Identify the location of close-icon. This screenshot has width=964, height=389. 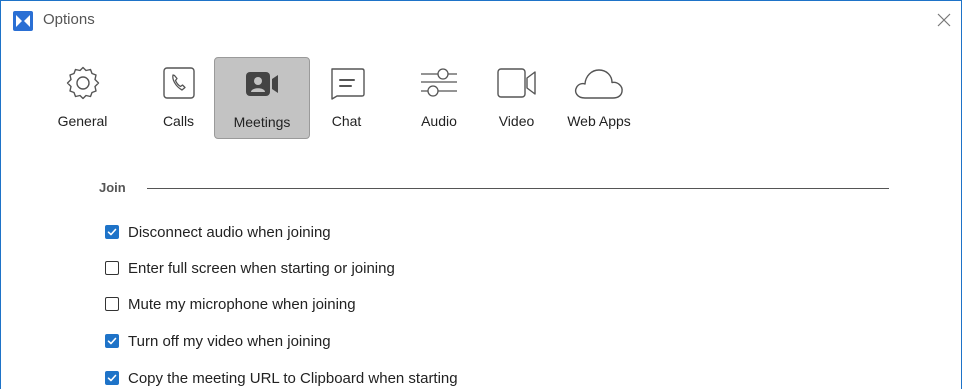
(944, 20).